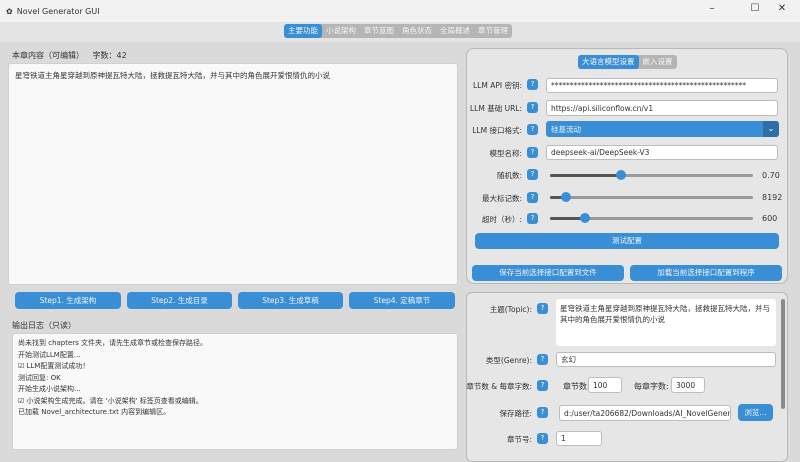 This screenshot has height=462, width=800. I want to click on scrollbar, so click(783, 354).